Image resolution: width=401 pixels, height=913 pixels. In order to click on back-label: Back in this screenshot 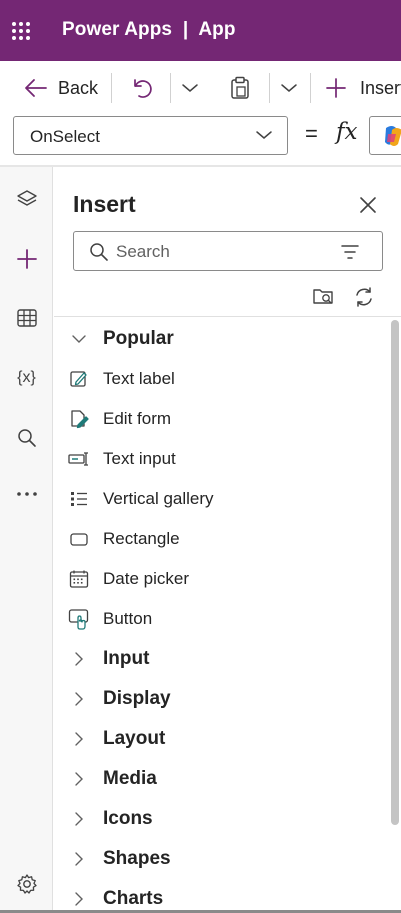, I will do `click(78, 87)`.